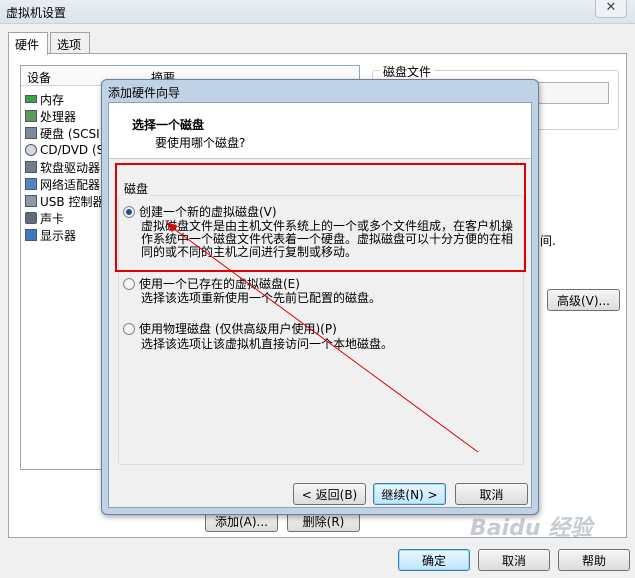 Image resolution: width=635 pixels, height=578 pixels. I want to click on ok-button: 确定, so click(434, 560).